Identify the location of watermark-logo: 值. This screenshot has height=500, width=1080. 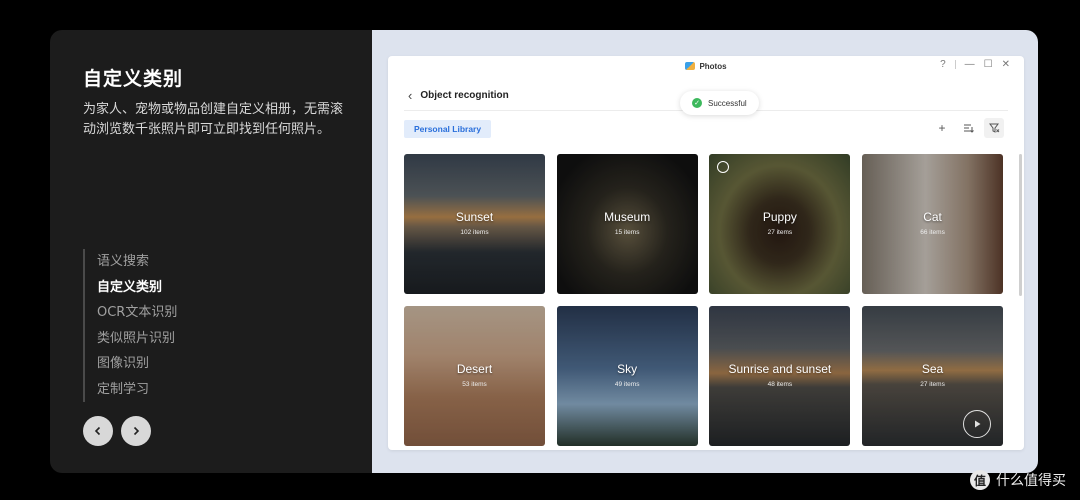
(980, 480).